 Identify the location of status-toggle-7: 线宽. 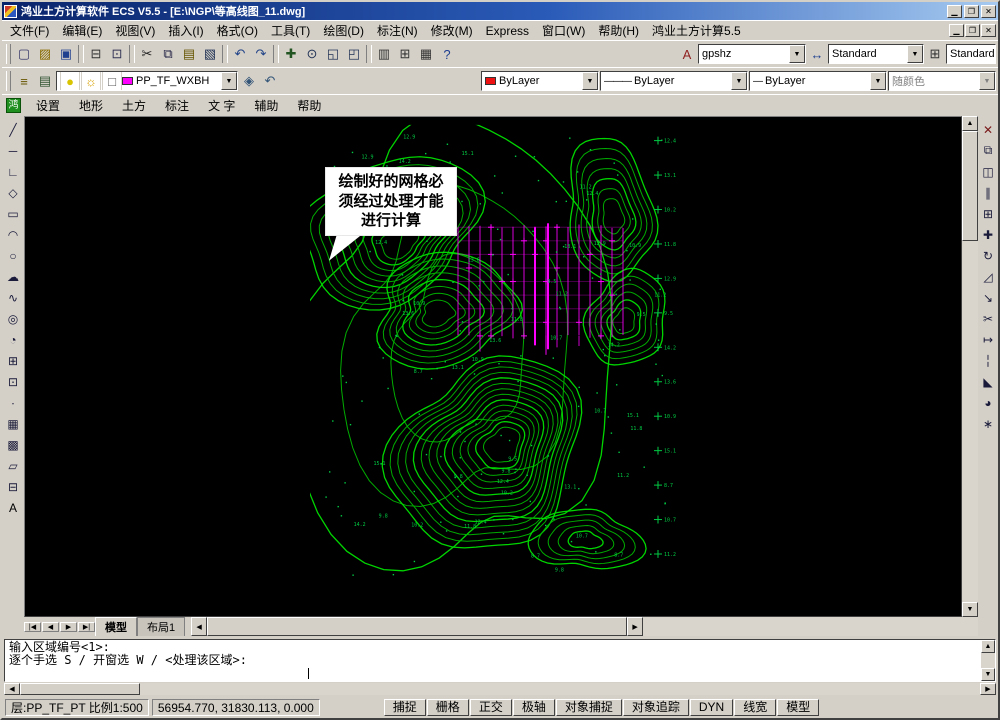
(755, 707).